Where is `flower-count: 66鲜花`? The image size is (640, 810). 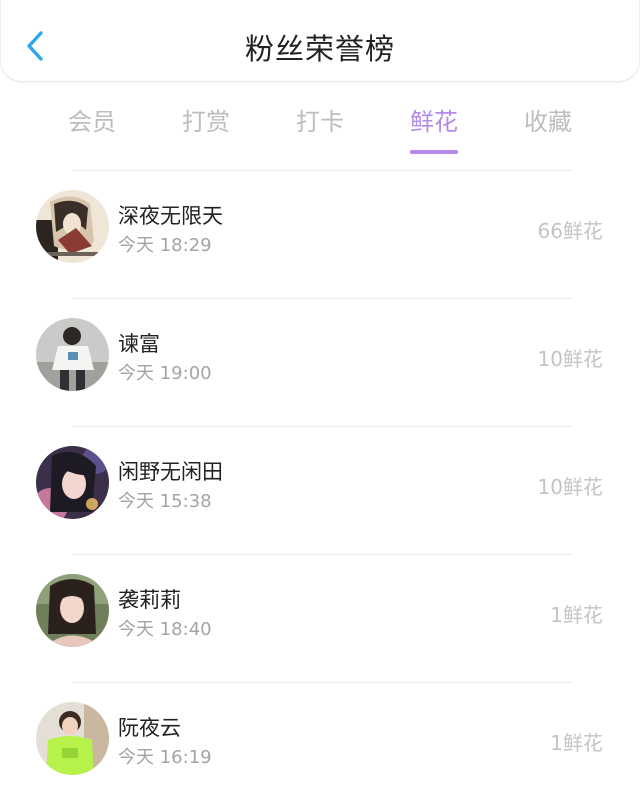
flower-count: 66鲜花 is located at coordinates (570, 231).